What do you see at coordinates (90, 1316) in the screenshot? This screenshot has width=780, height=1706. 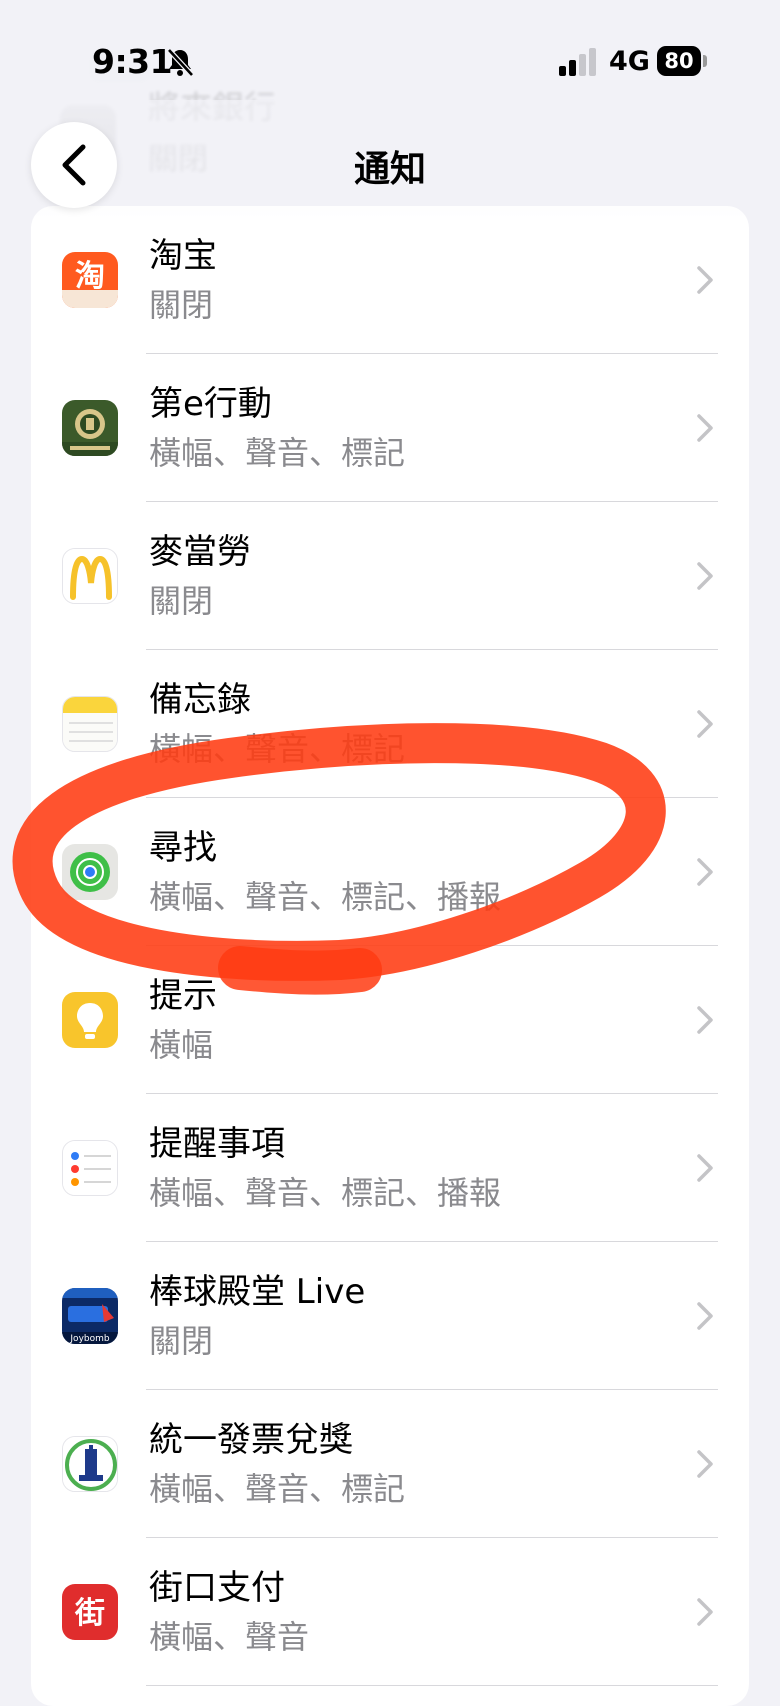 I see `baseball-icon: Joybomb` at bounding box center [90, 1316].